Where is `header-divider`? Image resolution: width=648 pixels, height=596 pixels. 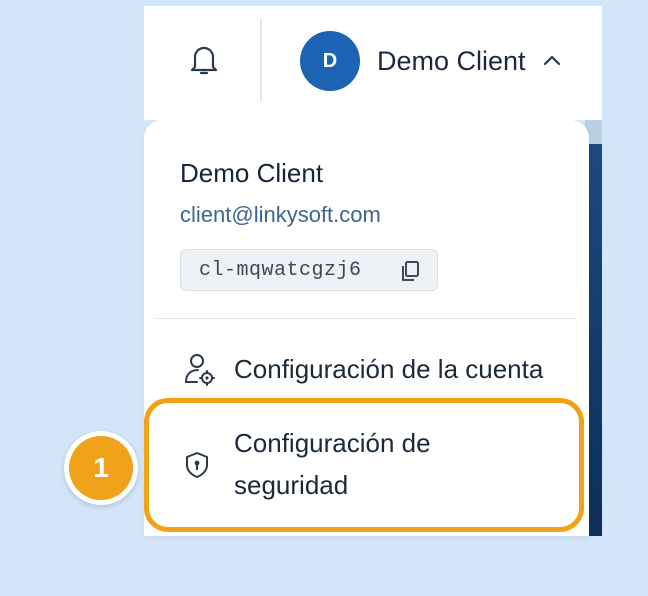
header-divider is located at coordinates (261, 60).